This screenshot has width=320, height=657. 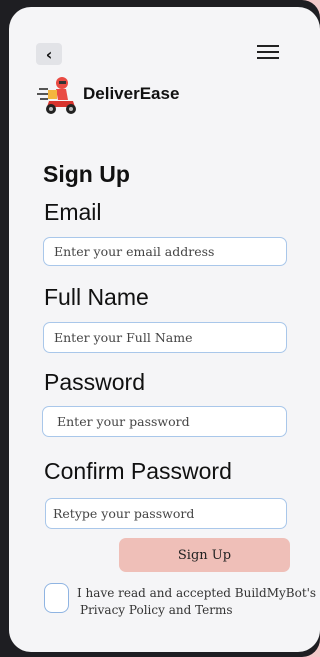 What do you see at coordinates (197, 593) in the screenshot?
I see `terms-line-1: I have read and accepted BuildMyBot's` at bounding box center [197, 593].